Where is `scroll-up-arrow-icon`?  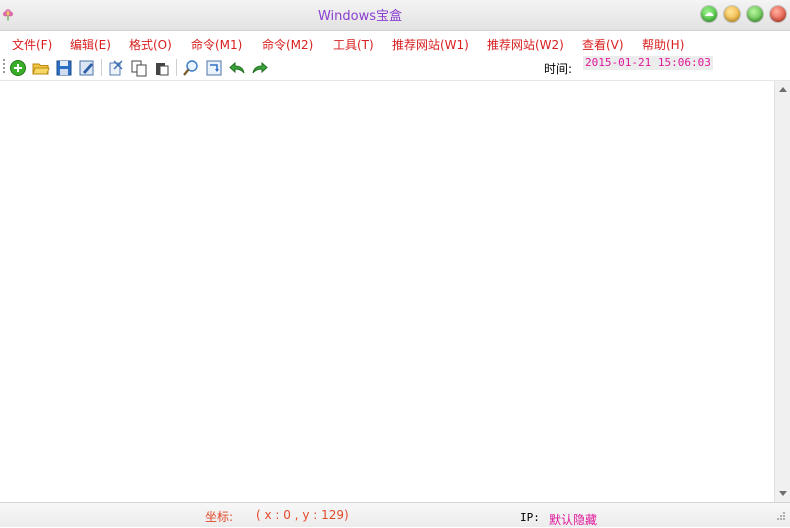
scroll-up-arrow-icon is located at coordinates (783, 89).